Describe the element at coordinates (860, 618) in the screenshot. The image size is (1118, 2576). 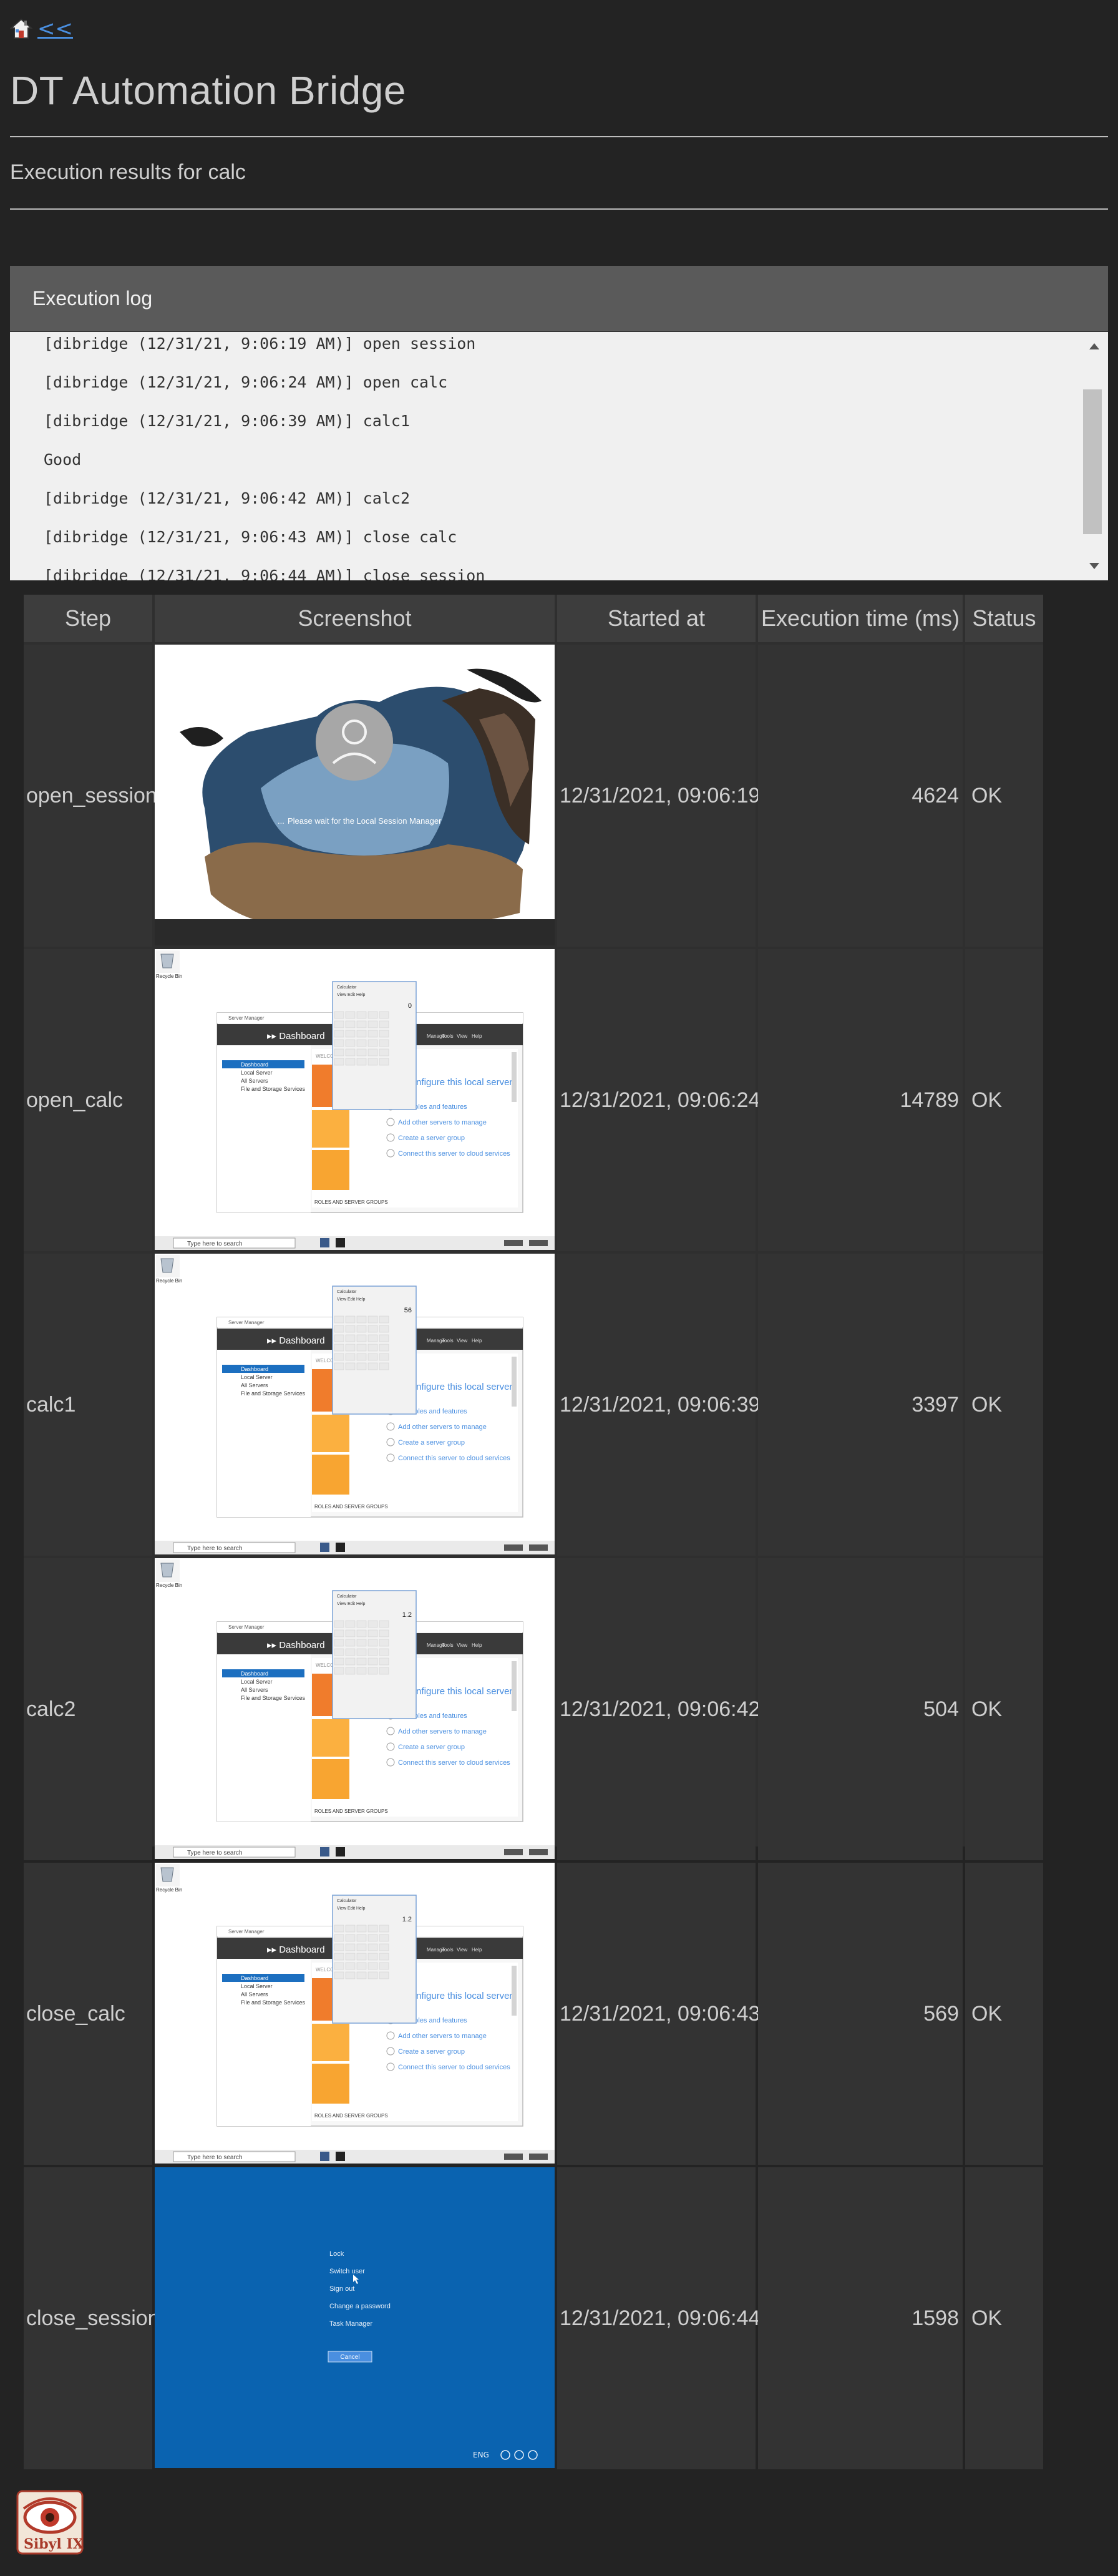
I see `column-header-exec-time: Execution time (ms)` at that location.